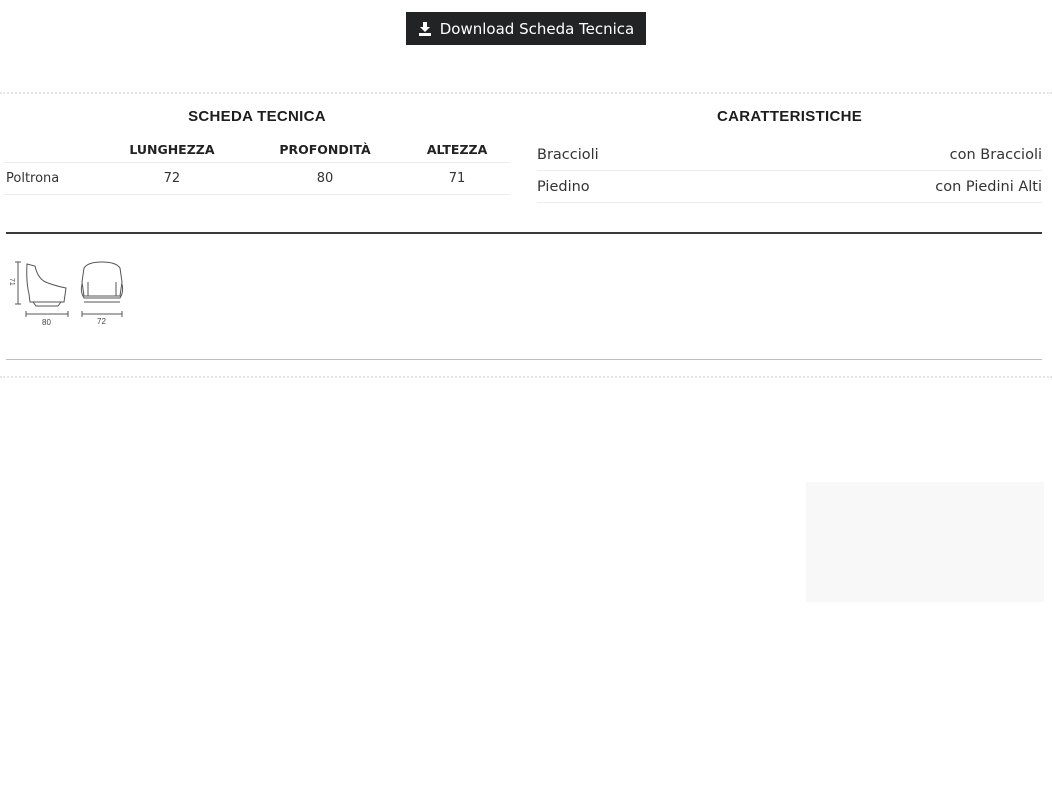 This screenshot has width=1052, height=789. What do you see at coordinates (457, 178) in the screenshot?
I see `cell-altezza: 71` at bounding box center [457, 178].